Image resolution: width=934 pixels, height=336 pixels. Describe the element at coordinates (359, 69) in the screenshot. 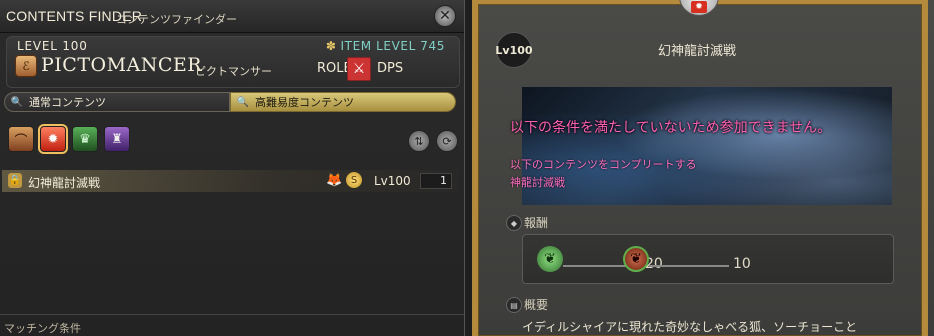

I see `dps-role-icon: ⚔` at that location.